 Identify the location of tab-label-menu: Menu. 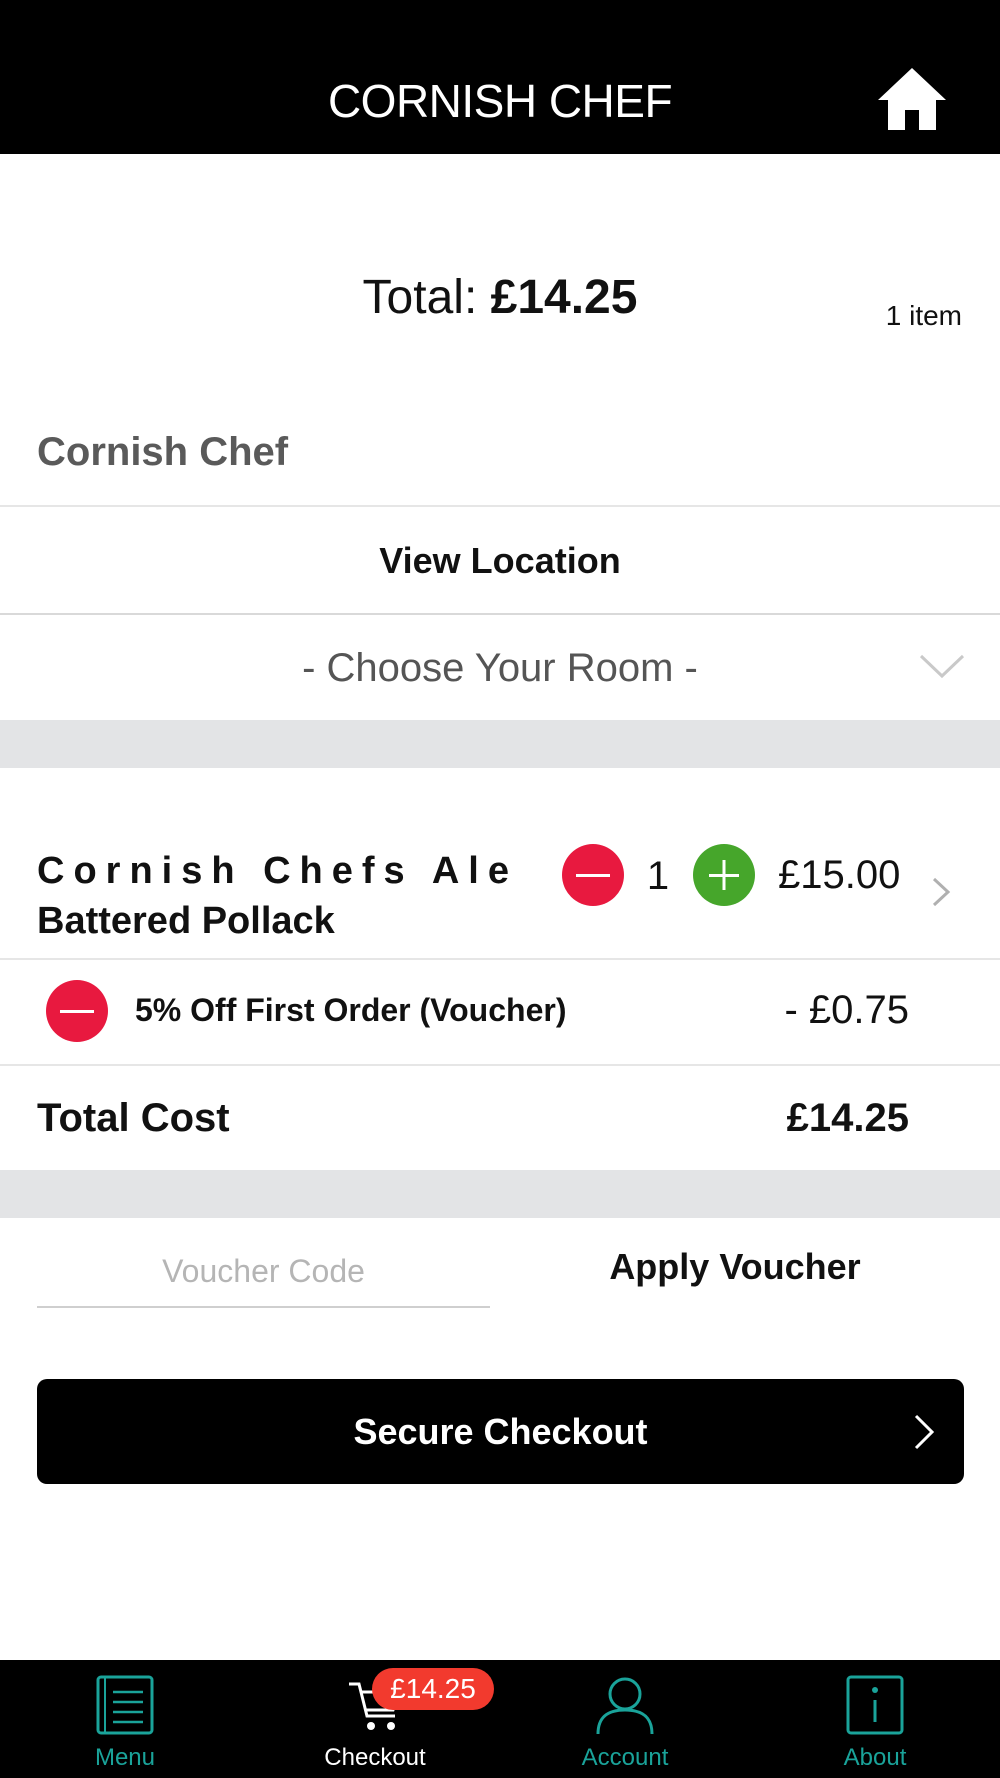
(125, 1757).